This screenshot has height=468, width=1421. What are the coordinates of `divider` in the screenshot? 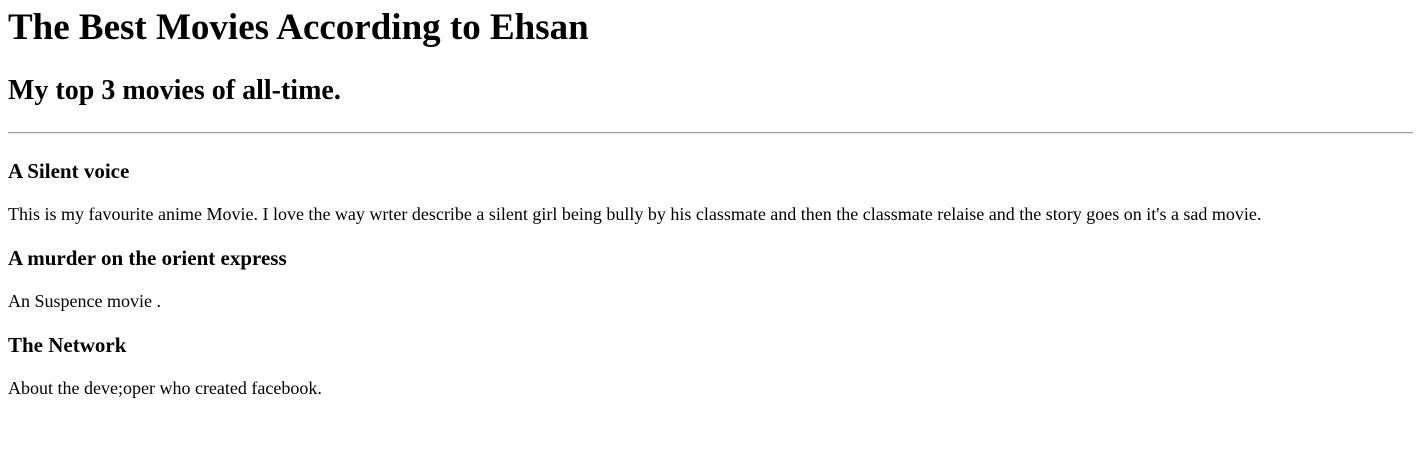 It's located at (710, 133).